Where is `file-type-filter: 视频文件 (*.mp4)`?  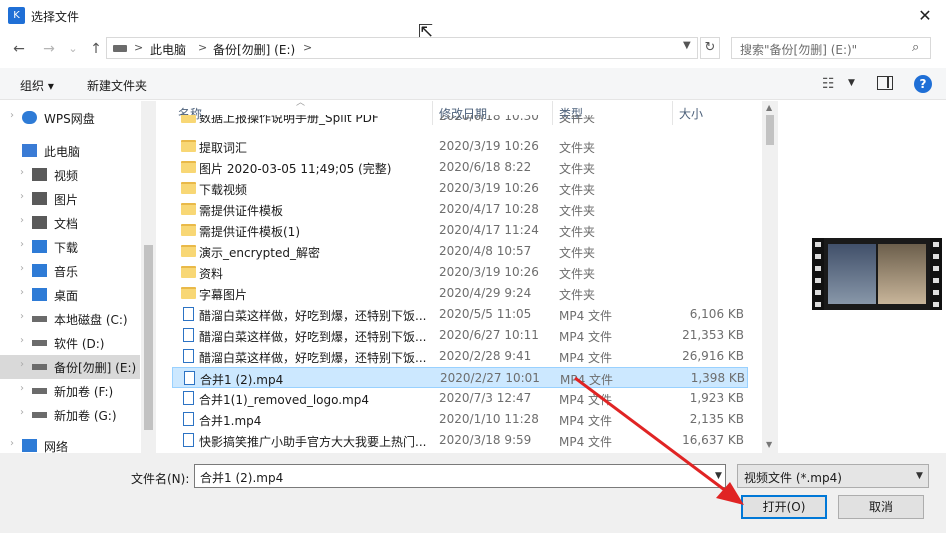 file-type-filter: 视频文件 (*.mp4) is located at coordinates (833, 476).